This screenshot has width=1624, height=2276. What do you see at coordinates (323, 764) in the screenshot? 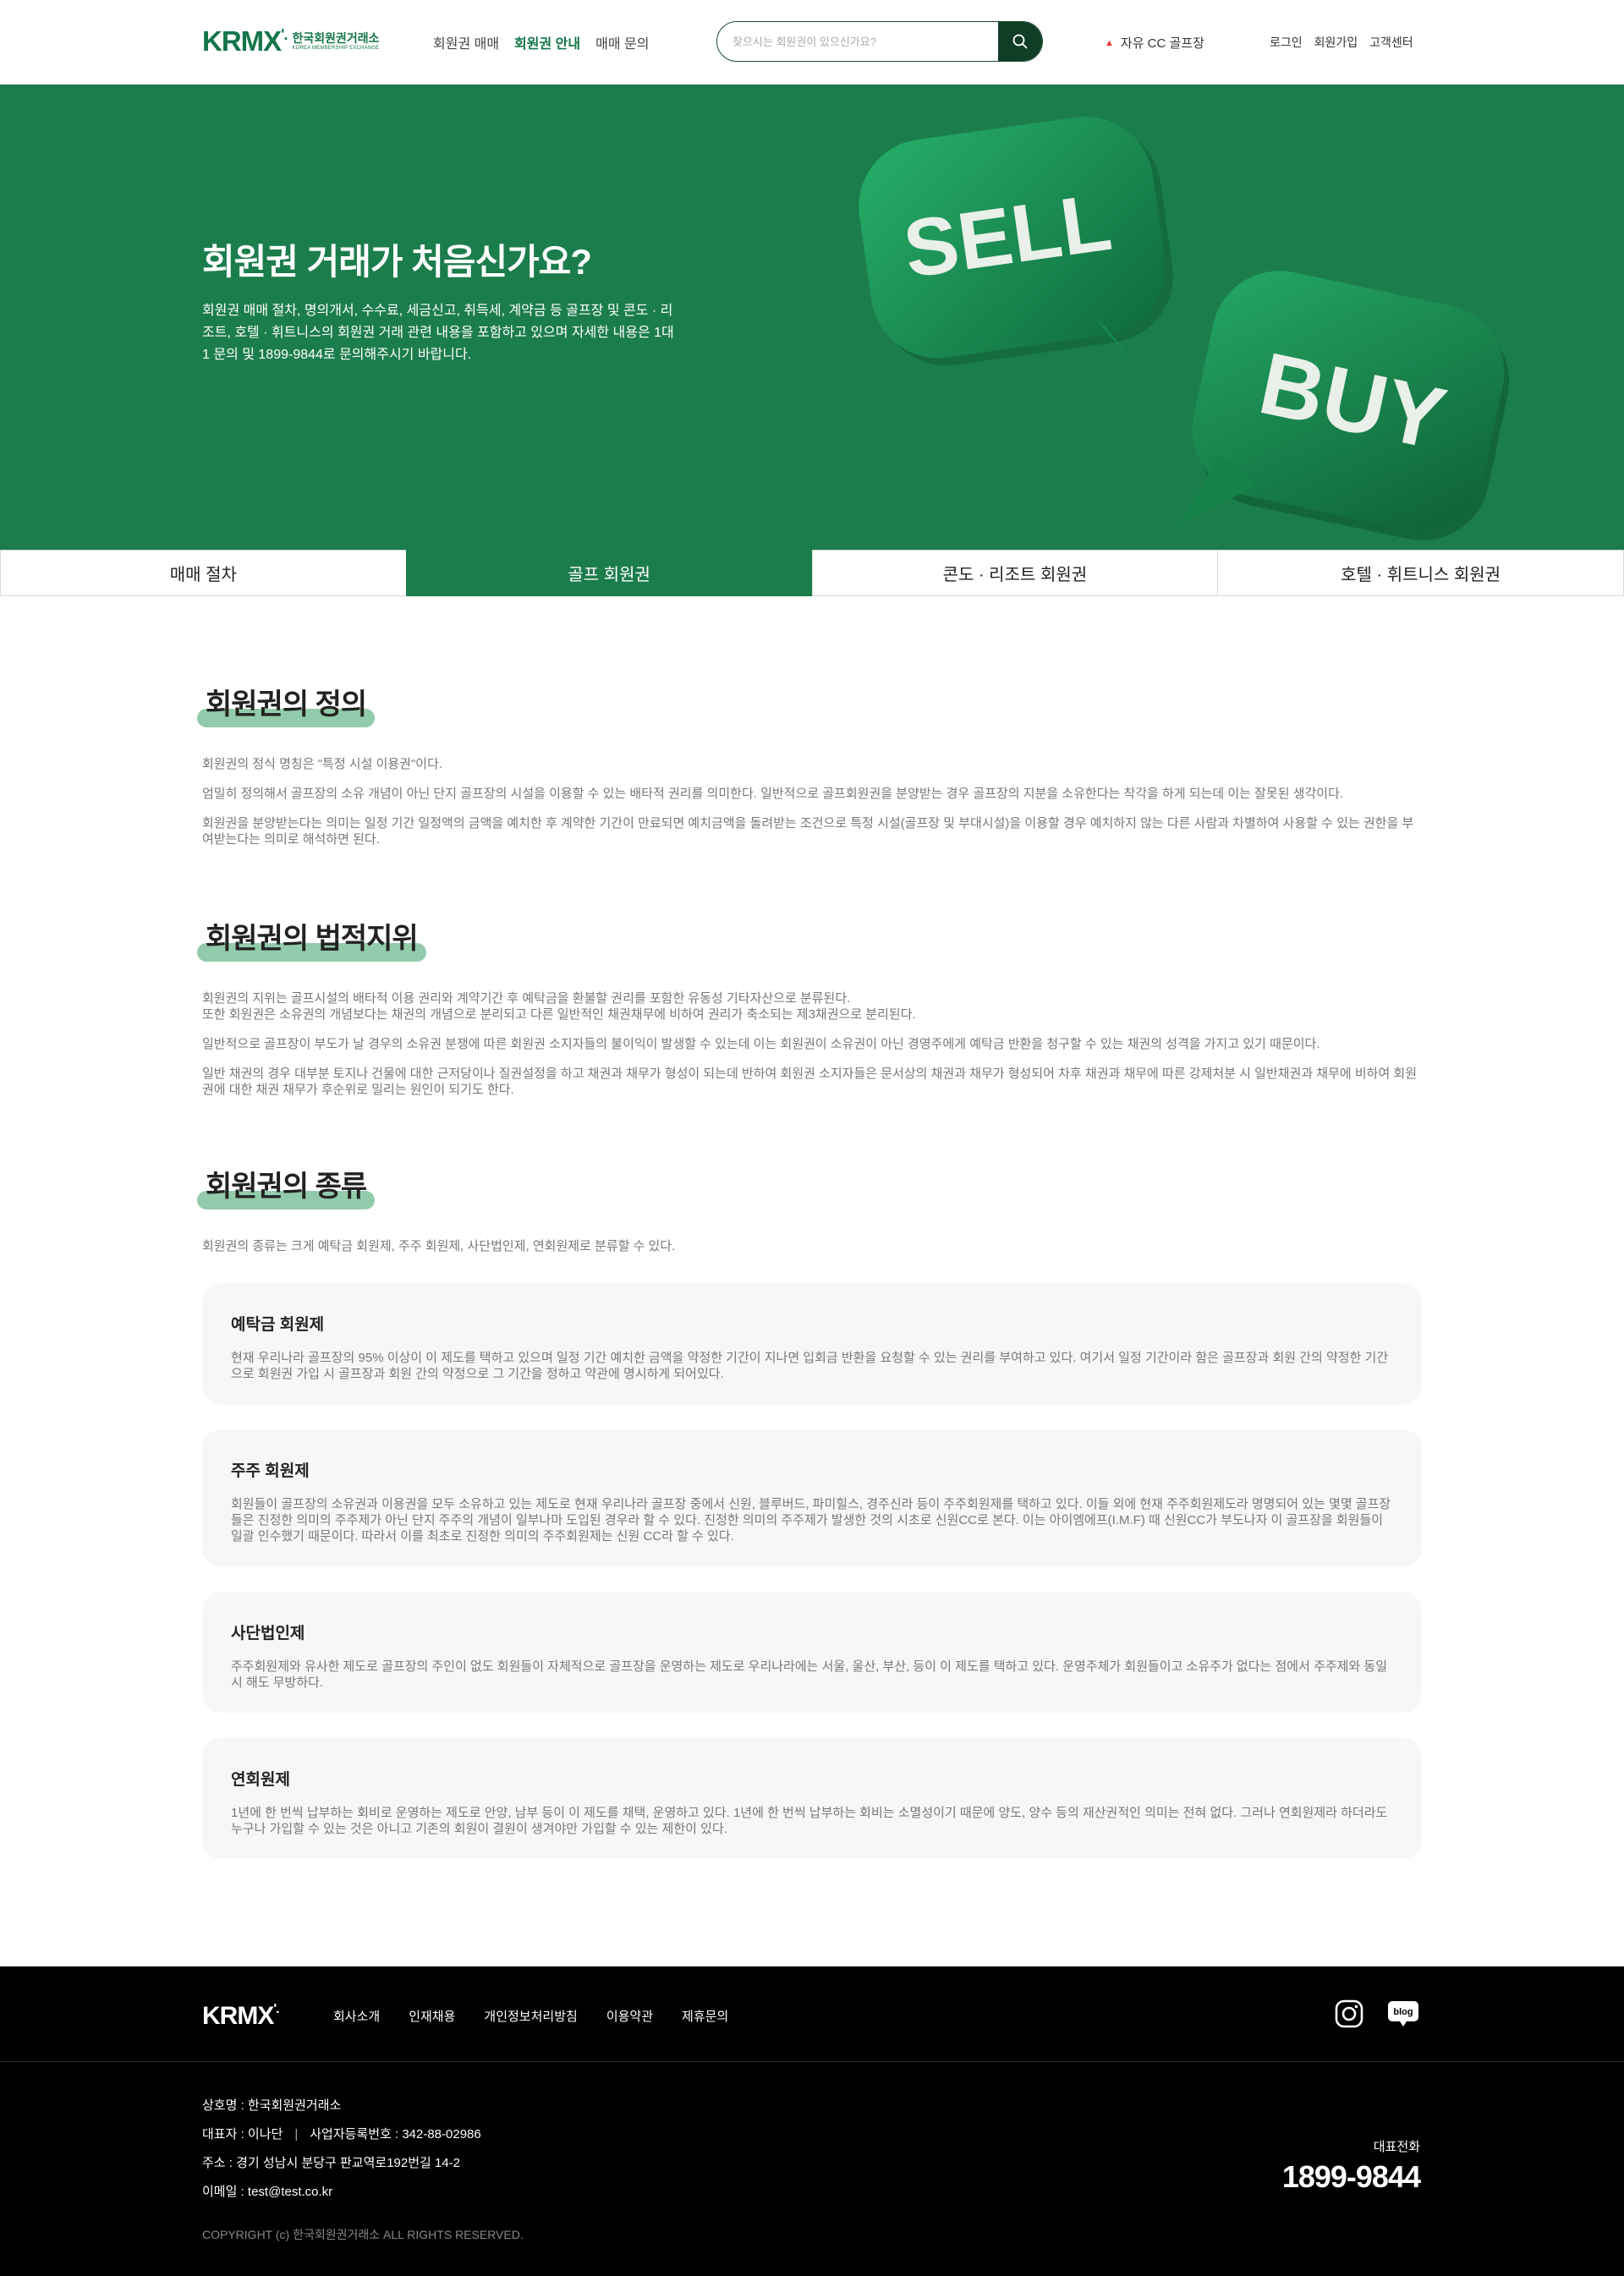
I see `paragraph: 회원권의 정식 명칭은 "특정 시설 이용권"이다.` at bounding box center [323, 764].